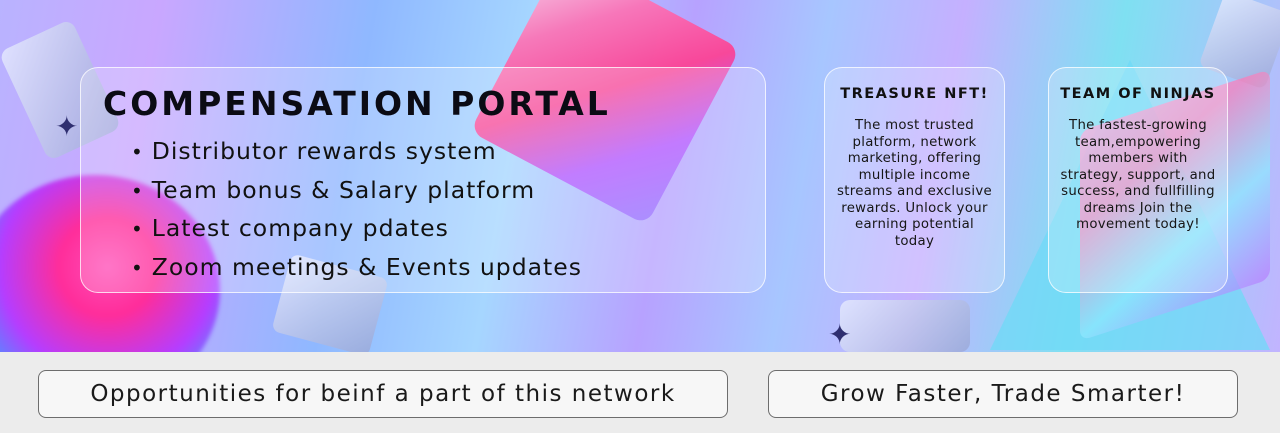 Image resolution: width=1280 pixels, height=433 pixels. Describe the element at coordinates (357, 103) in the screenshot. I see `portal-title: COMPENSATION PORTAL` at that location.